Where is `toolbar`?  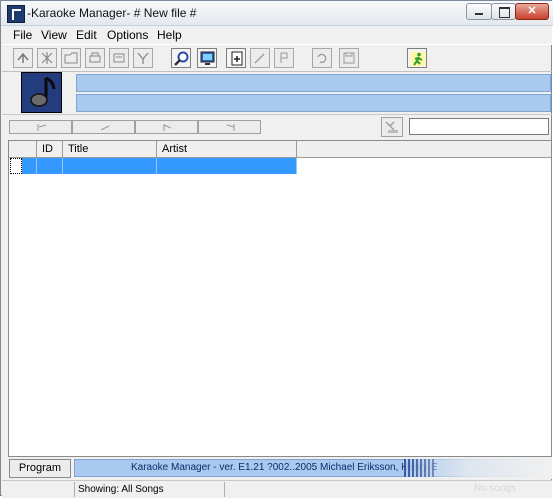 toolbar is located at coordinates (277, 58).